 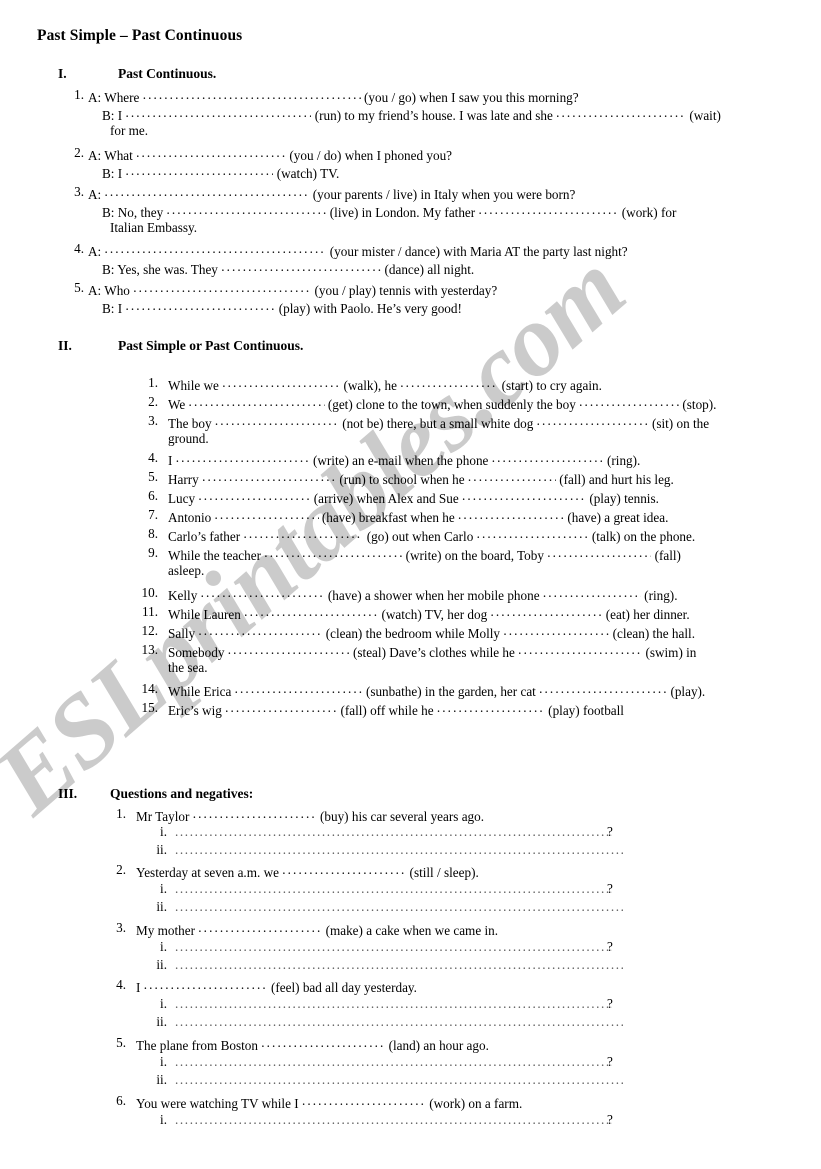 What do you see at coordinates (649, 212) in the screenshot?
I see `sentence-text: (work) for` at bounding box center [649, 212].